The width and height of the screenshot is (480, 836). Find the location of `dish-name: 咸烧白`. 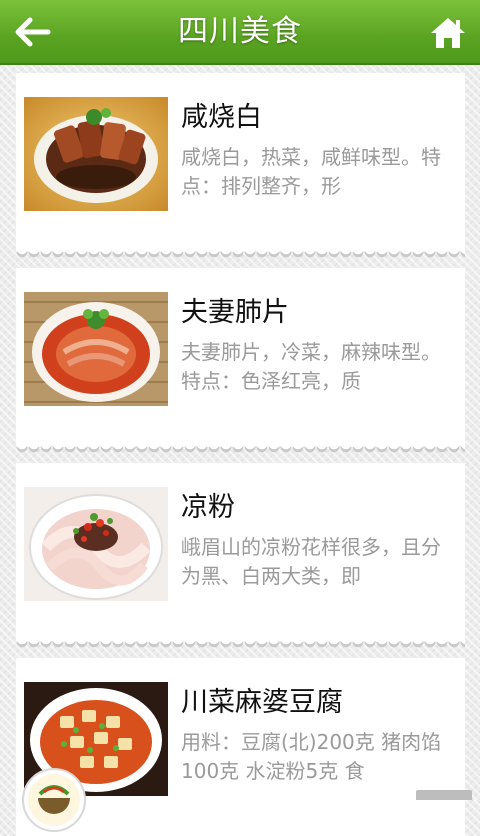

dish-name: 咸烧白 is located at coordinates (221, 117).